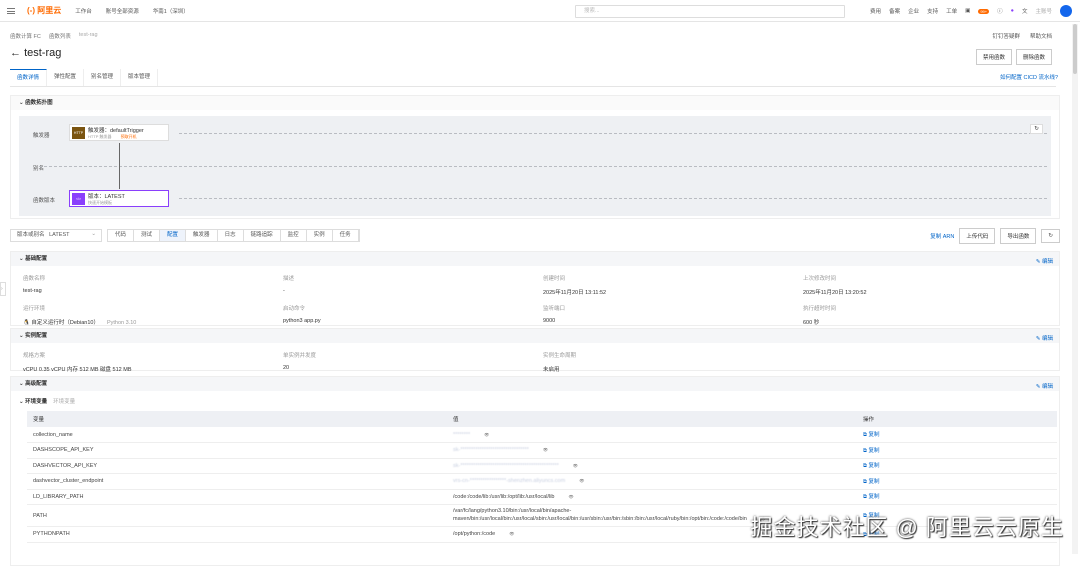 Image resolution: width=1080 pixels, height=566 pixels. What do you see at coordinates (83, 11) in the screenshot?
I see `workbench-link: 工作台` at bounding box center [83, 11].